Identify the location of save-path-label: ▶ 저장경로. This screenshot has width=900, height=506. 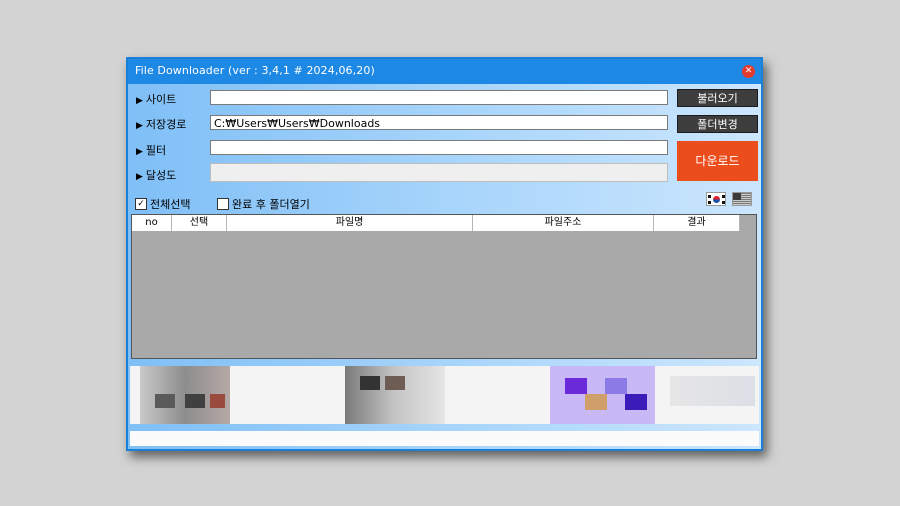
(161, 124).